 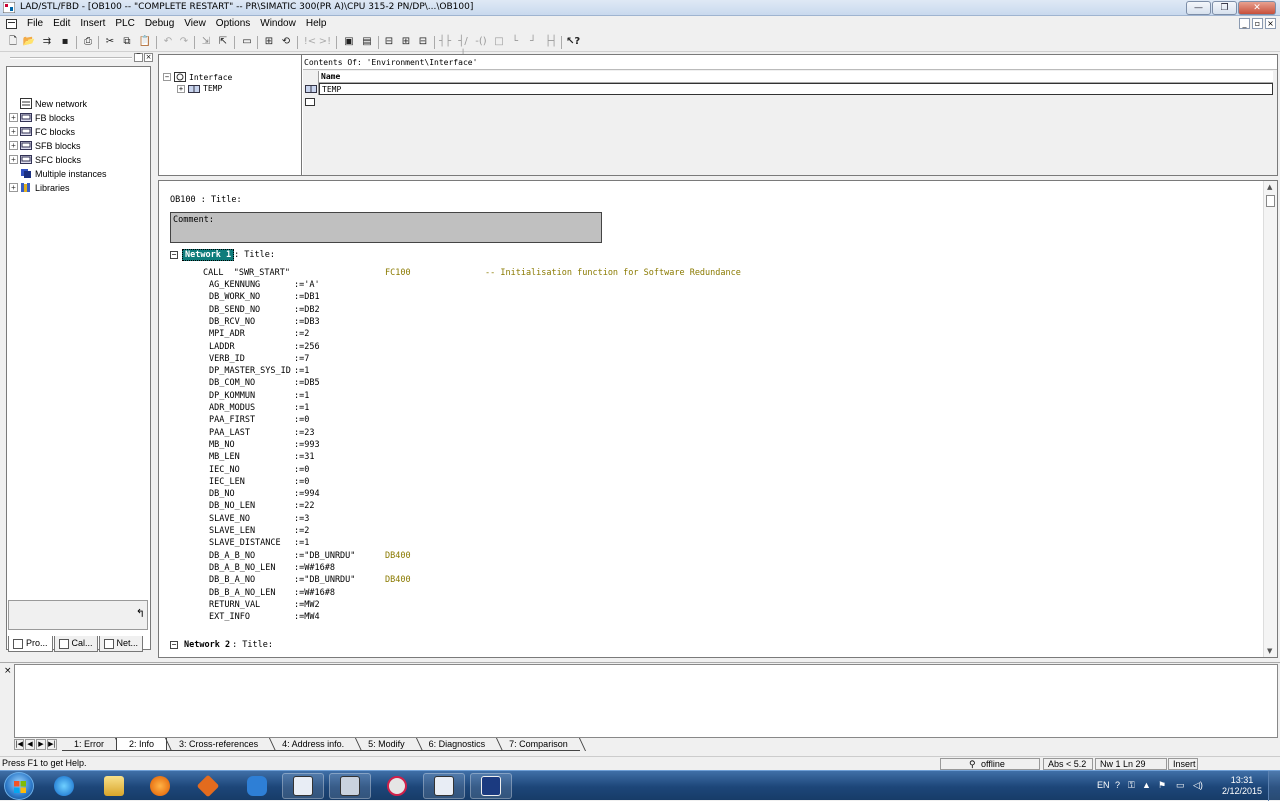 I want to click on menu-window: Window, so click(x=278, y=23).